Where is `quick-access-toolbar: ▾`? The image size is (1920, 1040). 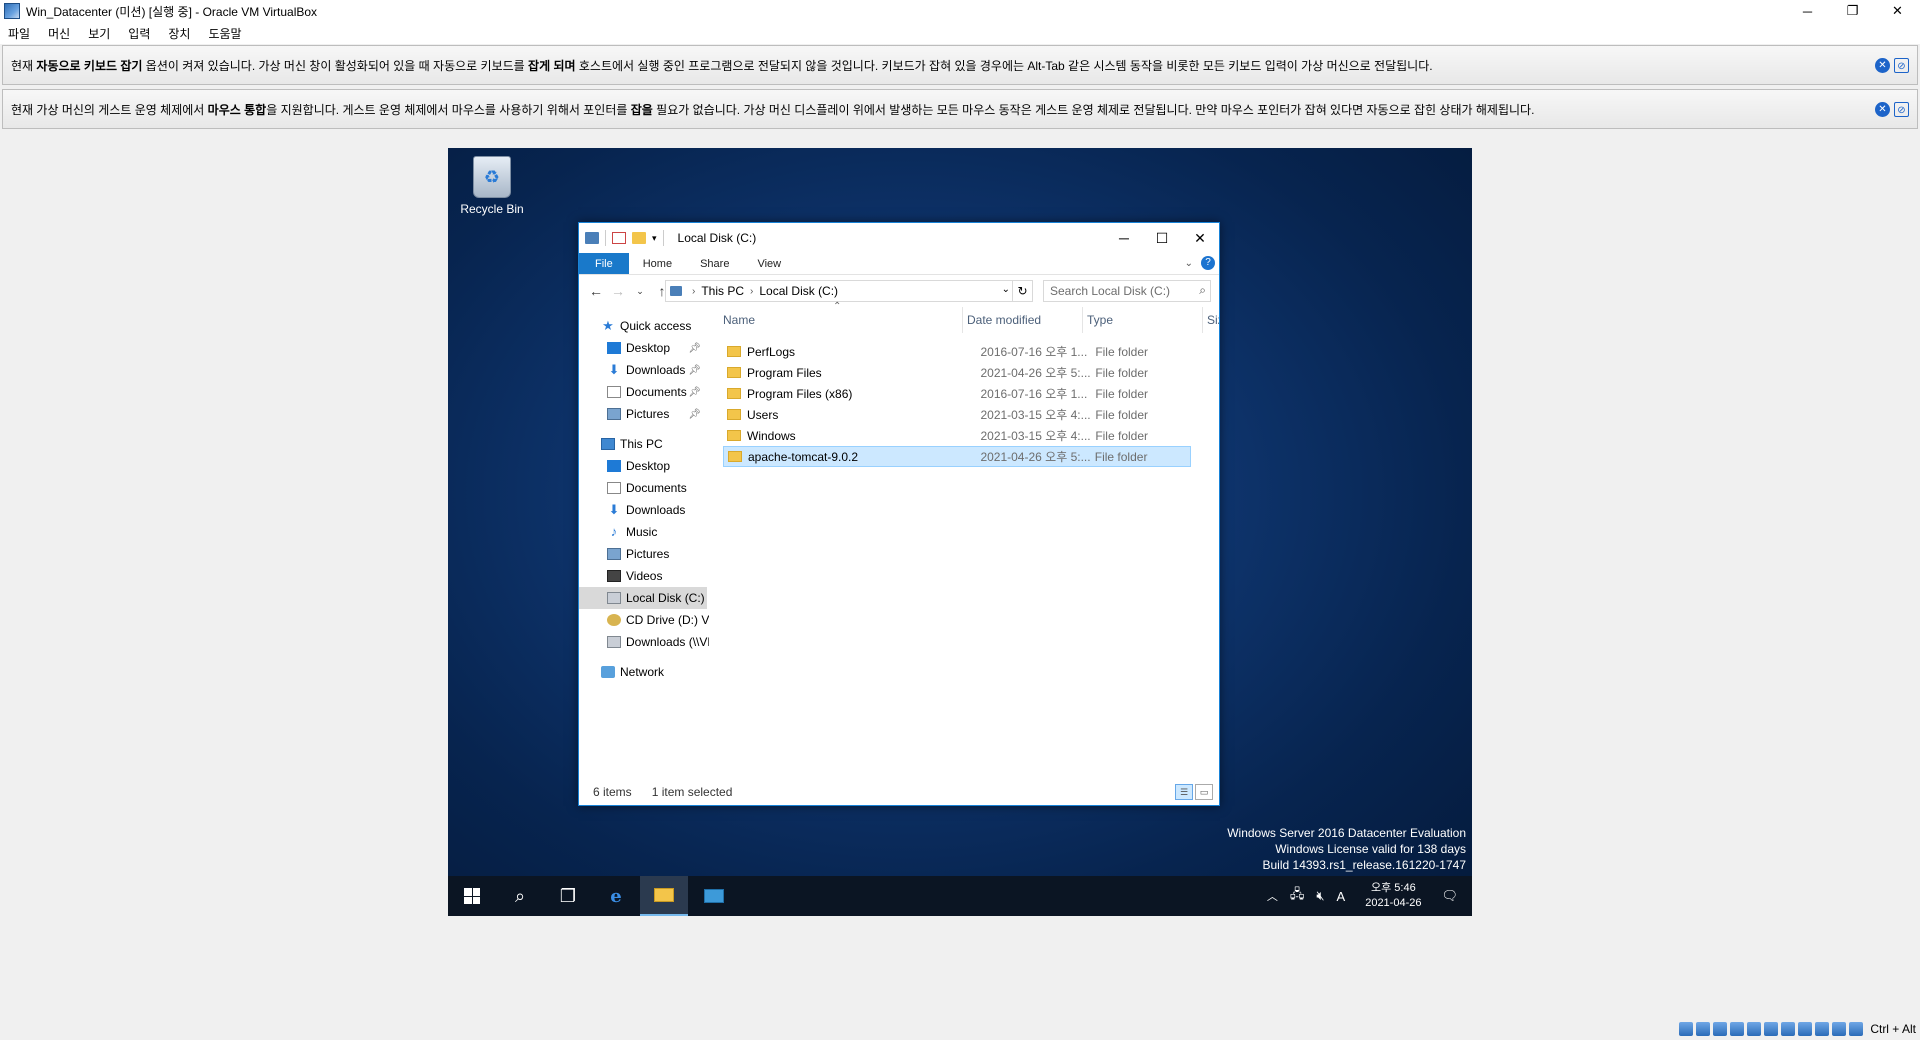 quick-access-toolbar: ▾ is located at coordinates (624, 238).